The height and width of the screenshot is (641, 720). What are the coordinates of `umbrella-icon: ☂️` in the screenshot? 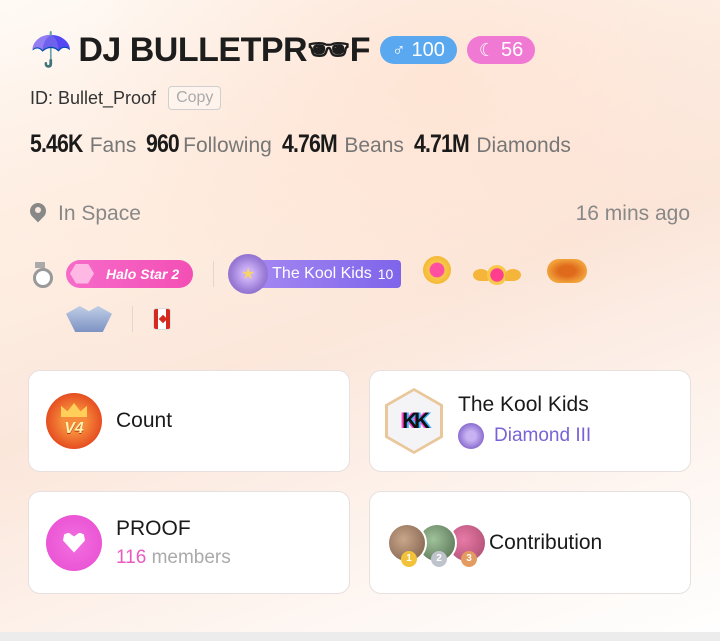 It's located at (51, 50).